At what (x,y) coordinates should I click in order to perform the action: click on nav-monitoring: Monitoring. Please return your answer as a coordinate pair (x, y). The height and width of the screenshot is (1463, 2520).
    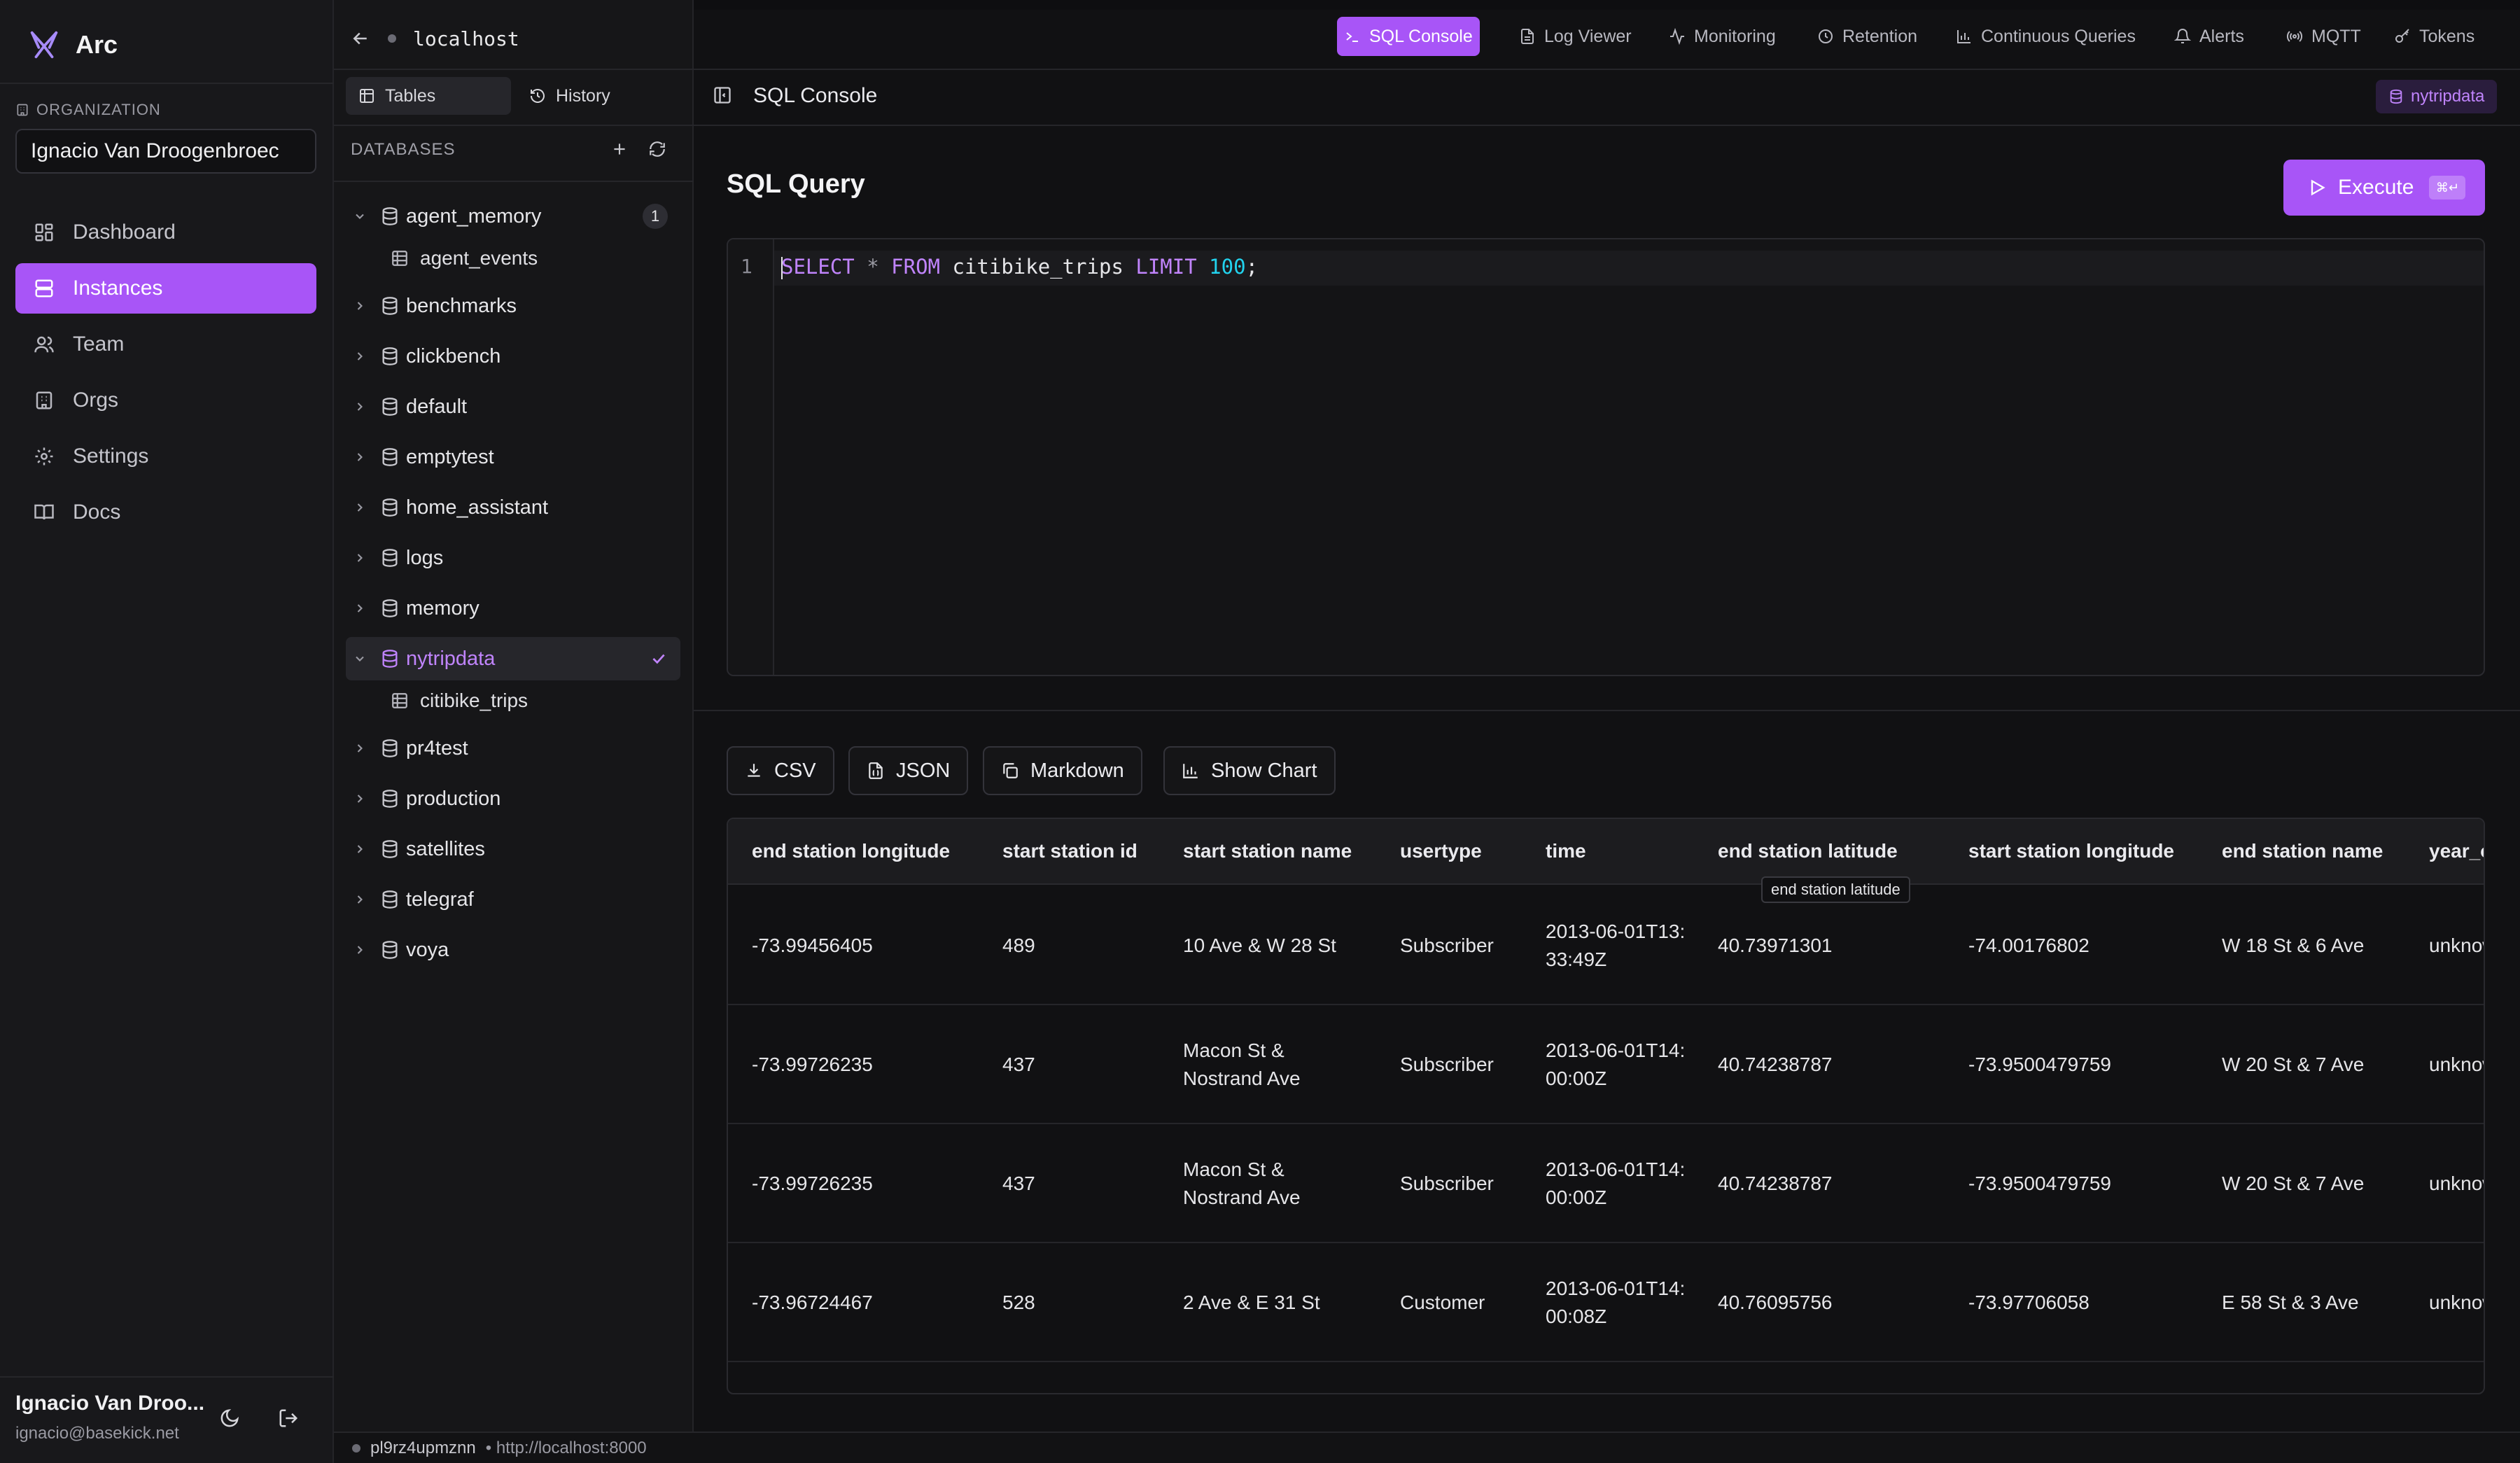
    Looking at the image, I should click on (1722, 36).